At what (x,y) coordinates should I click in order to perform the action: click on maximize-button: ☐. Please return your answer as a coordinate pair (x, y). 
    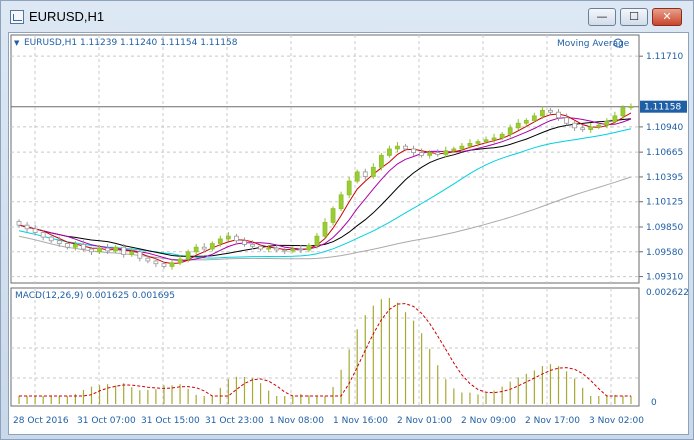
    Looking at the image, I should click on (634, 17).